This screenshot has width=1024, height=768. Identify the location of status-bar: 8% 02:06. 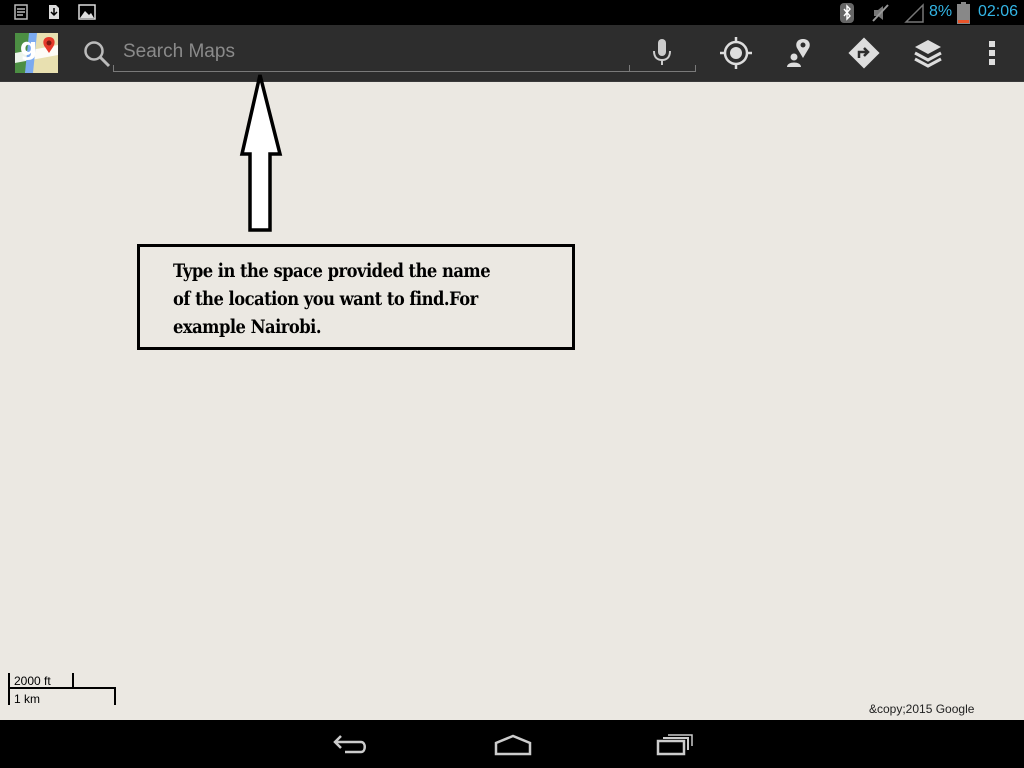
(512, 12).